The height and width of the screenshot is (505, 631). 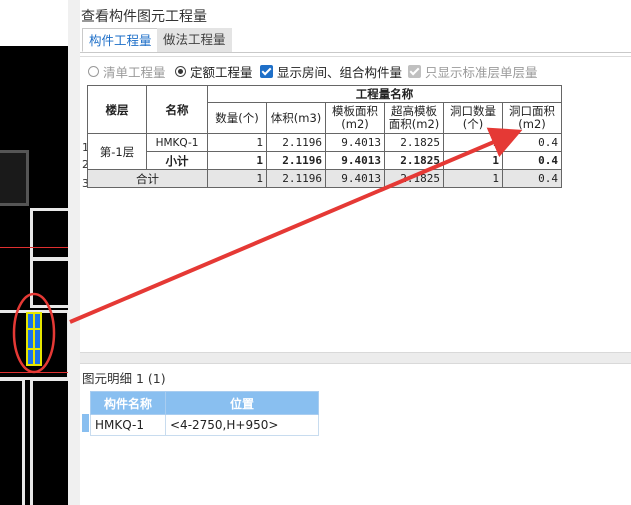 I want to click on position-cell: <4-2750,H+950>, so click(x=242, y=425).